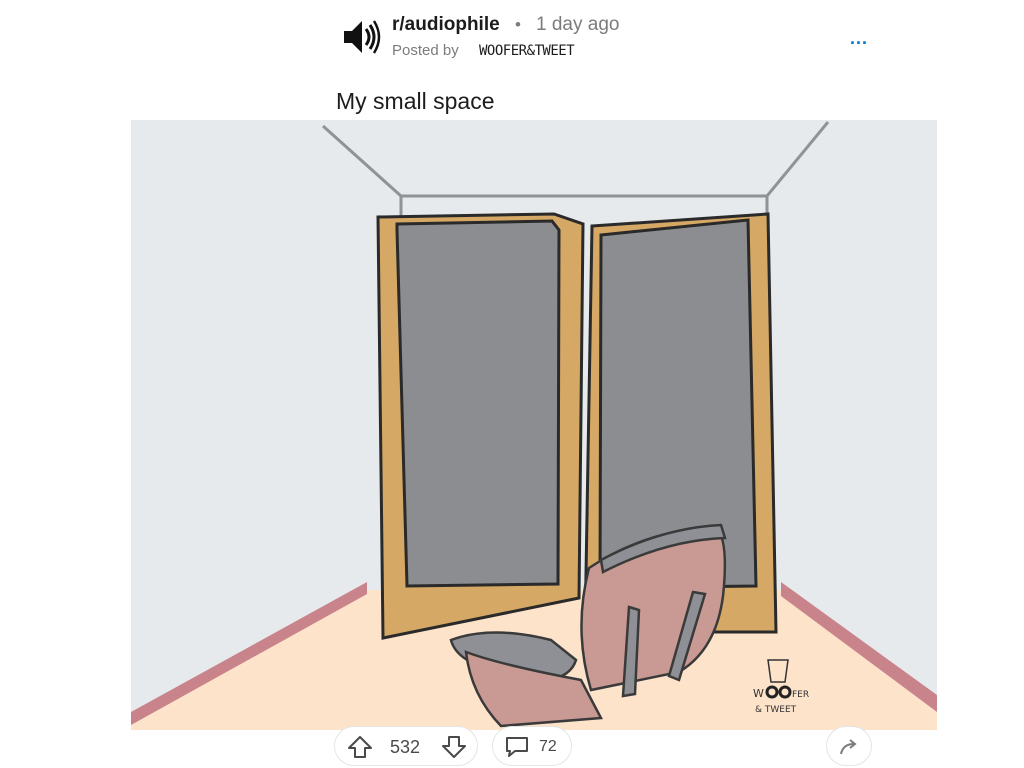 Image resolution: width=1024 pixels, height=768 pixels. I want to click on svg-text: & TWEET, so click(776, 710).